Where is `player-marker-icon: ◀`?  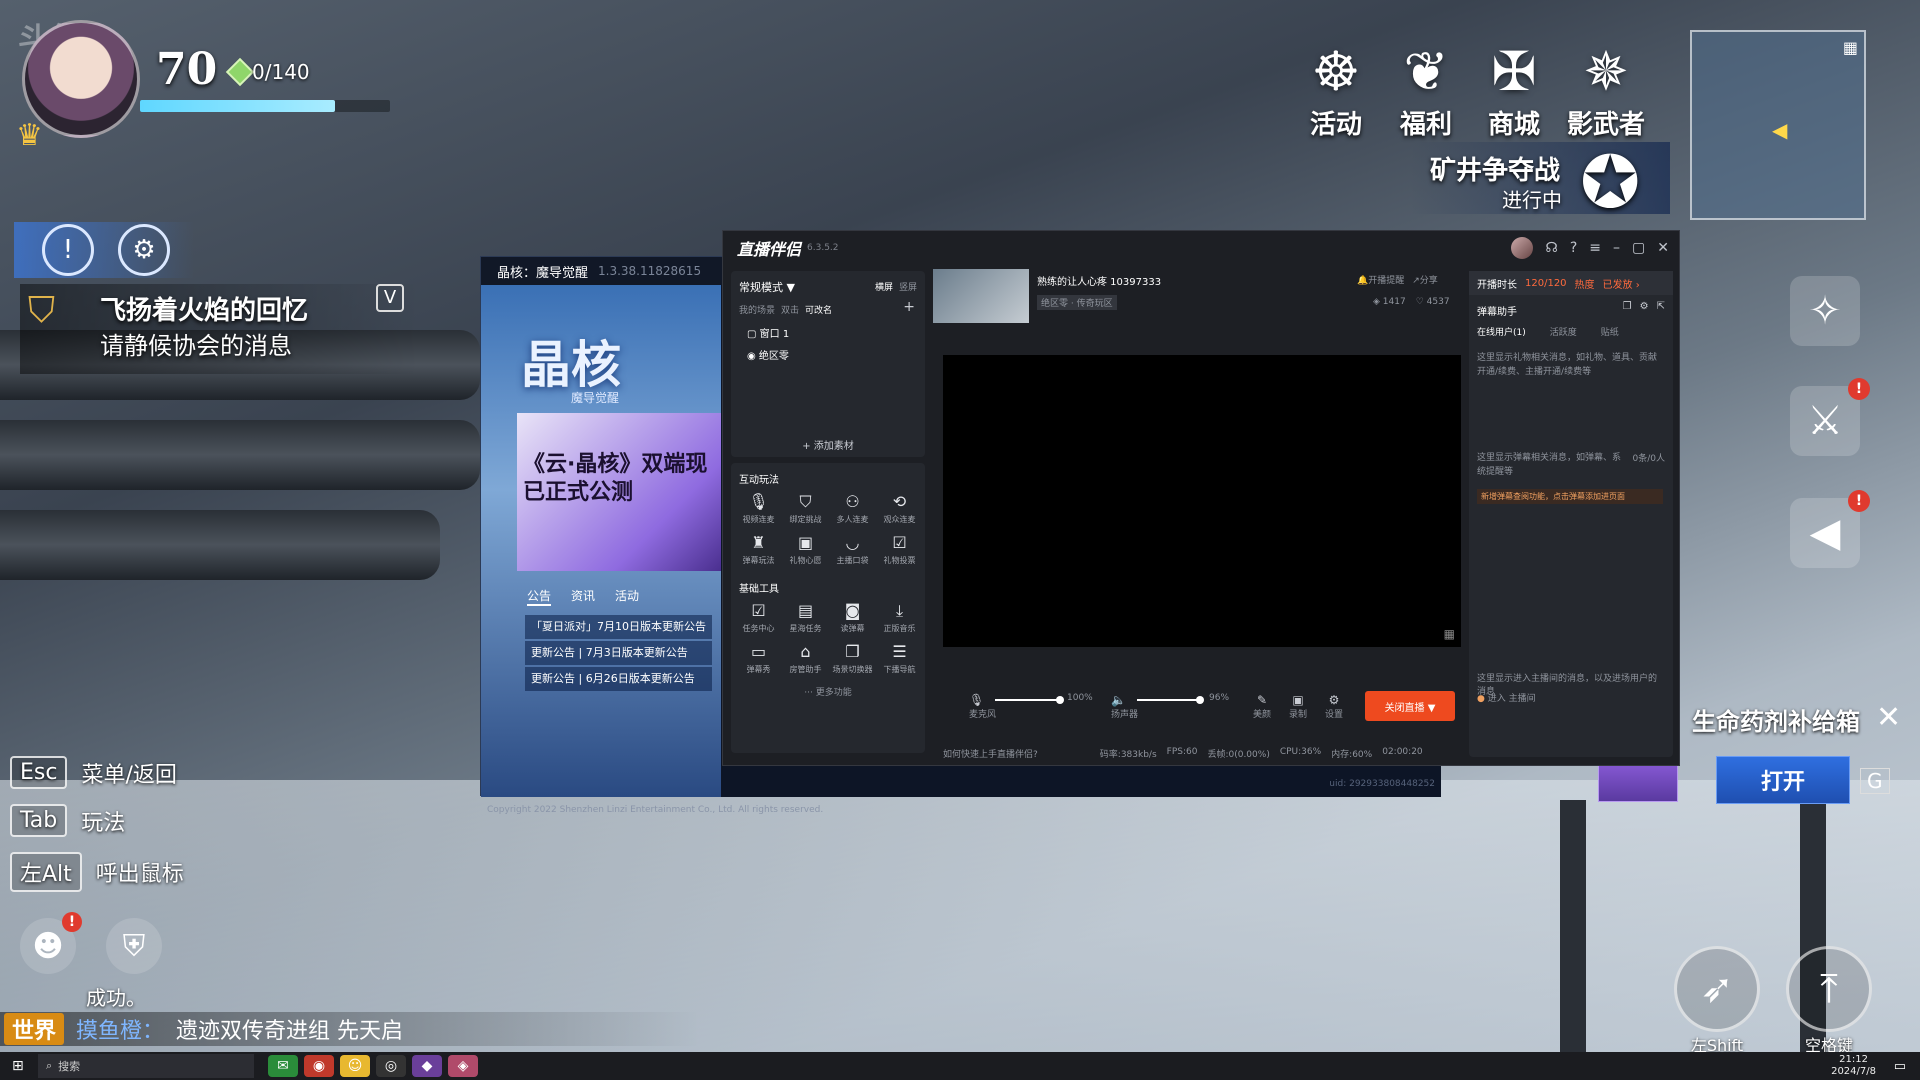 player-marker-icon: ◀ is located at coordinates (1780, 130).